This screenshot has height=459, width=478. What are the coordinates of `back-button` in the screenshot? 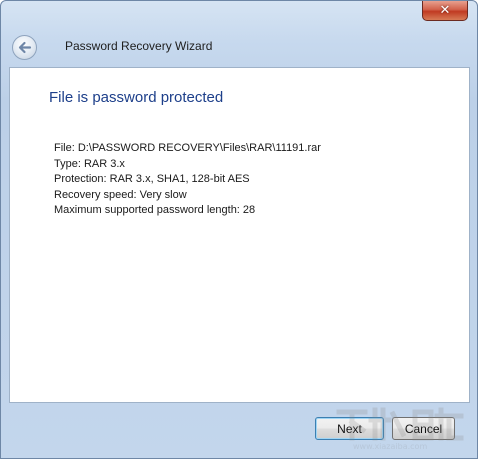 It's located at (24, 47).